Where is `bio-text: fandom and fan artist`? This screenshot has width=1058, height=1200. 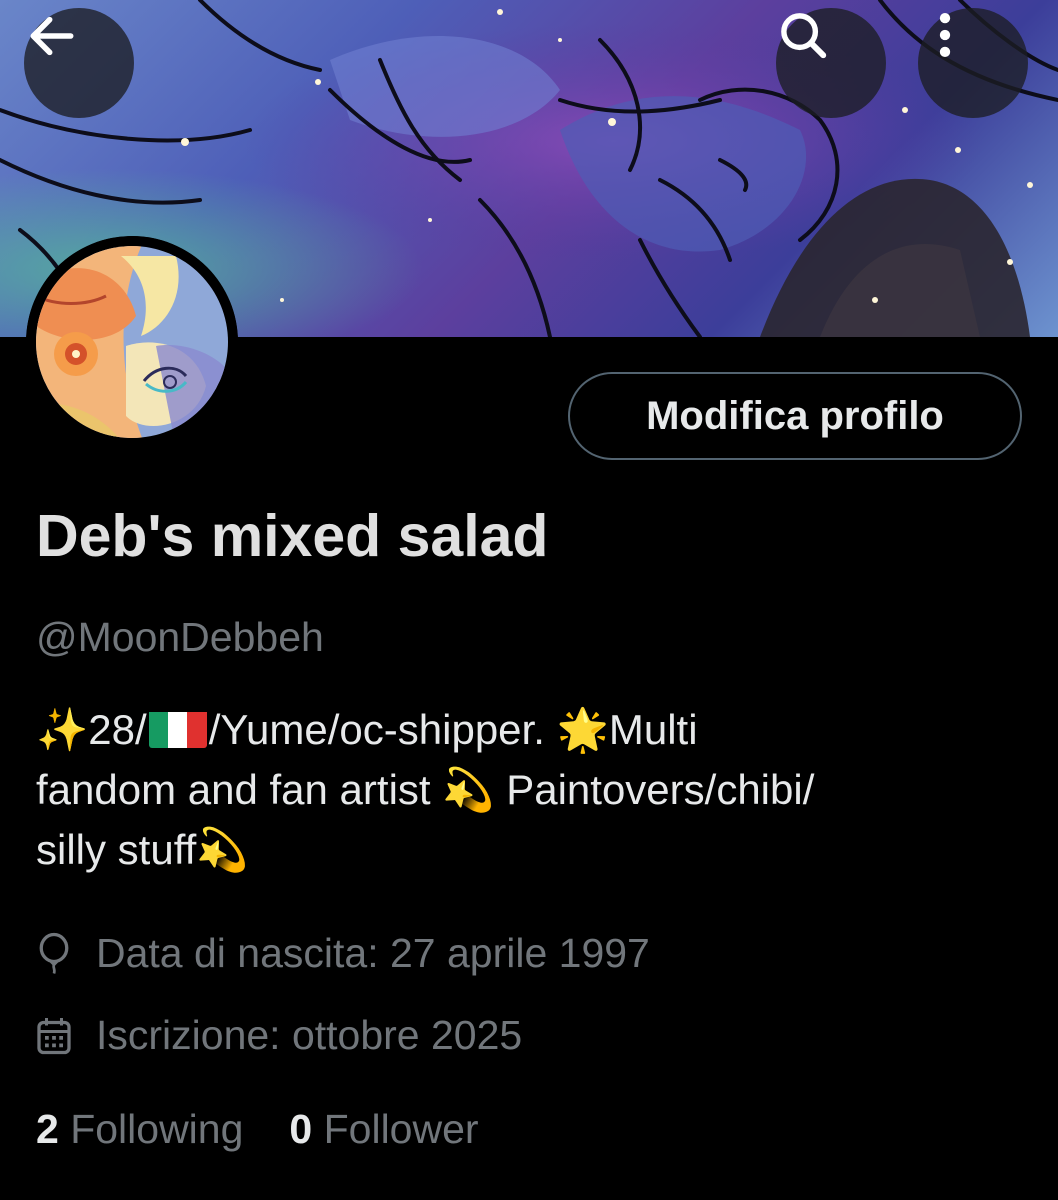 bio-text: fandom and fan artist is located at coordinates (239, 789).